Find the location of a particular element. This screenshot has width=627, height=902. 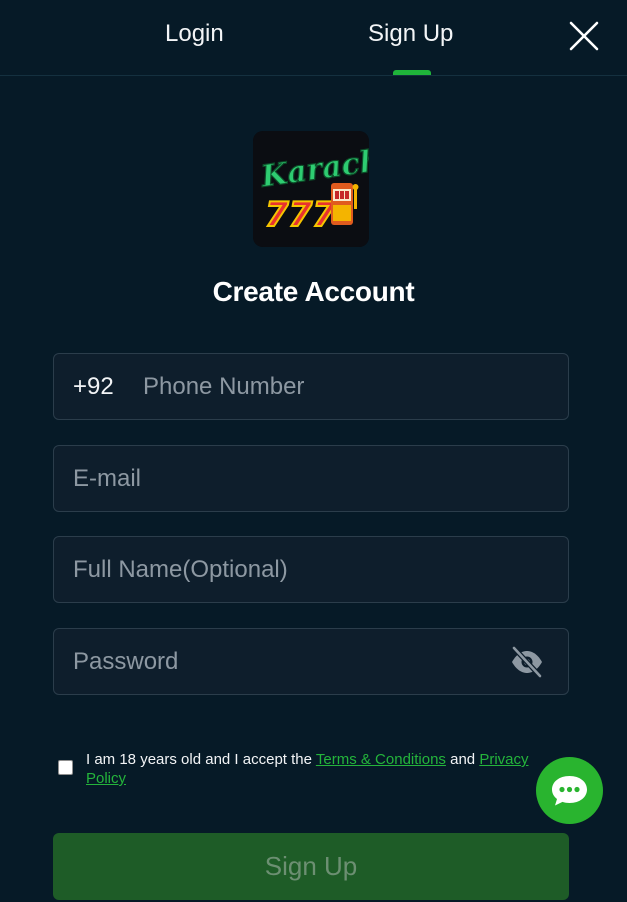

agreement-prefix: I am 18 years old and I accept the is located at coordinates (201, 759).